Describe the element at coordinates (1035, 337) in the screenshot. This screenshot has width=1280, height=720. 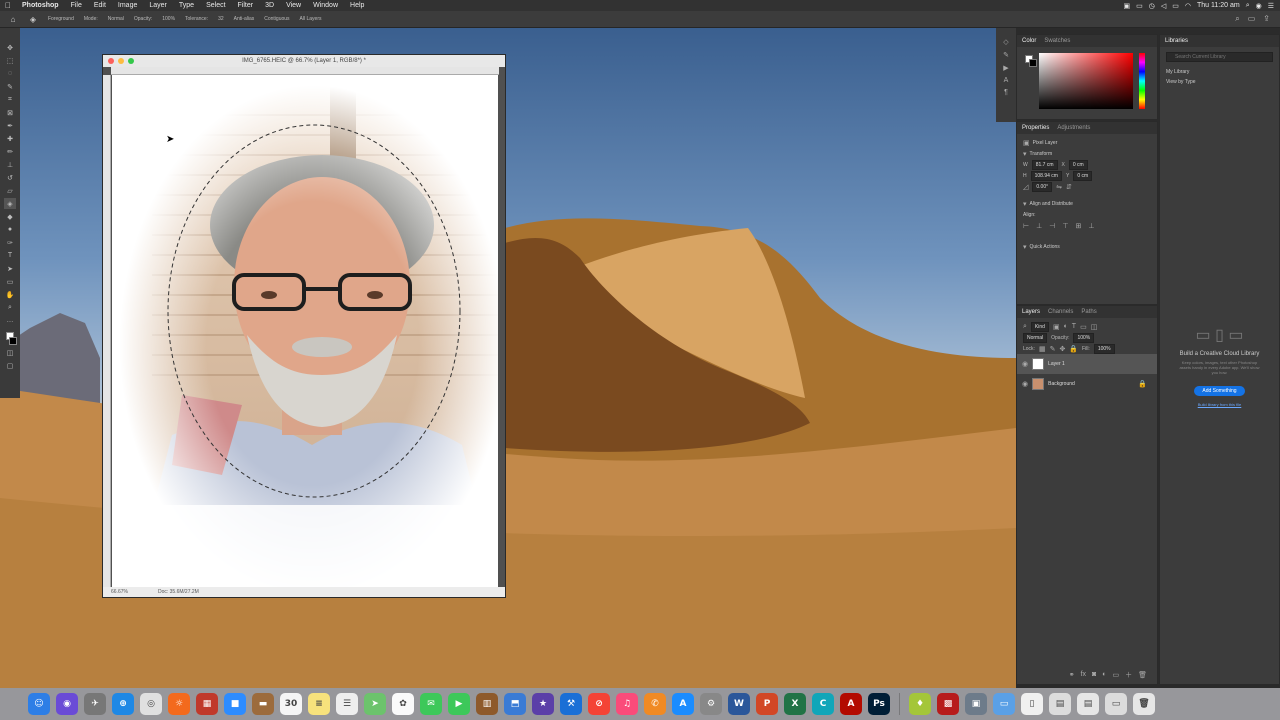
I see `blend-mode-select: Normal` at that location.